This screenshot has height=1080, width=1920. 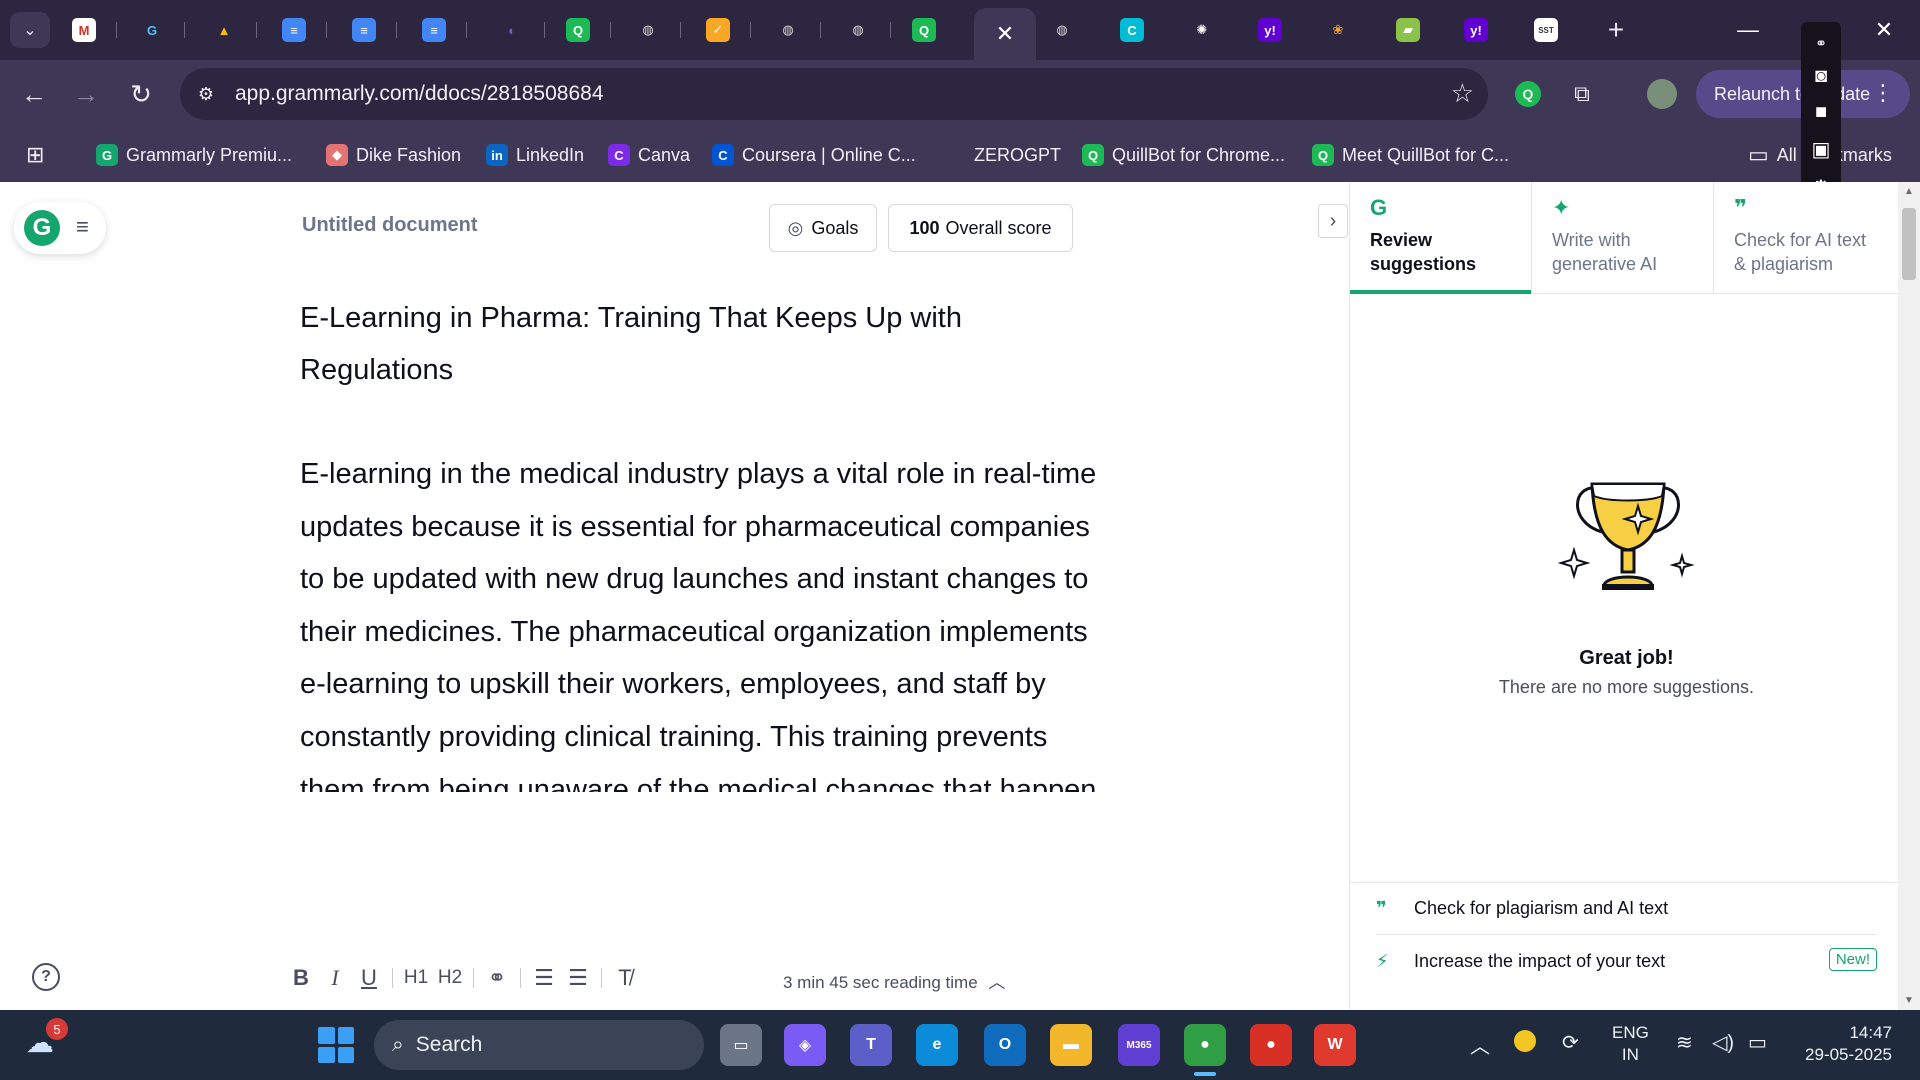 I want to click on check-plagiarism-link: ❞ Check for plagiarism and AI text, so click(x=1626, y=909).